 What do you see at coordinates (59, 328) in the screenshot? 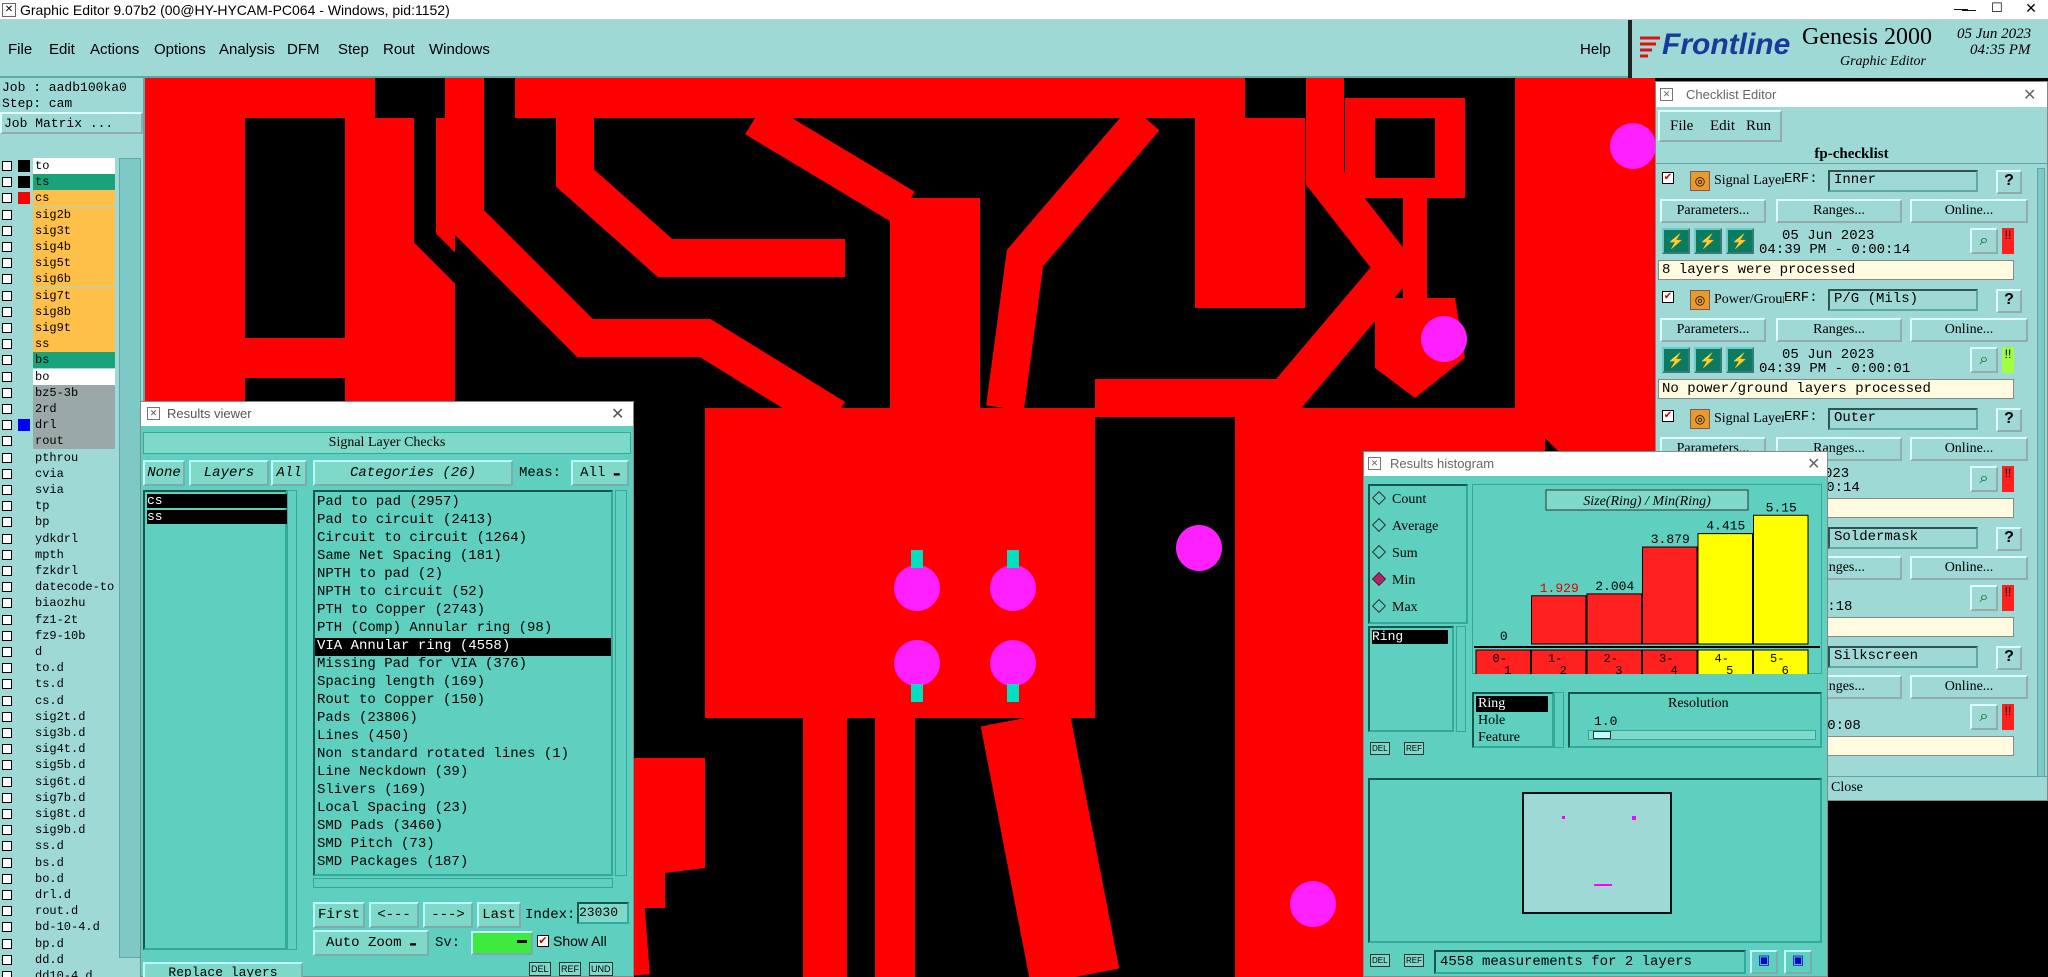
I see `layer-row: sig9t` at bounding box center [59, 328].